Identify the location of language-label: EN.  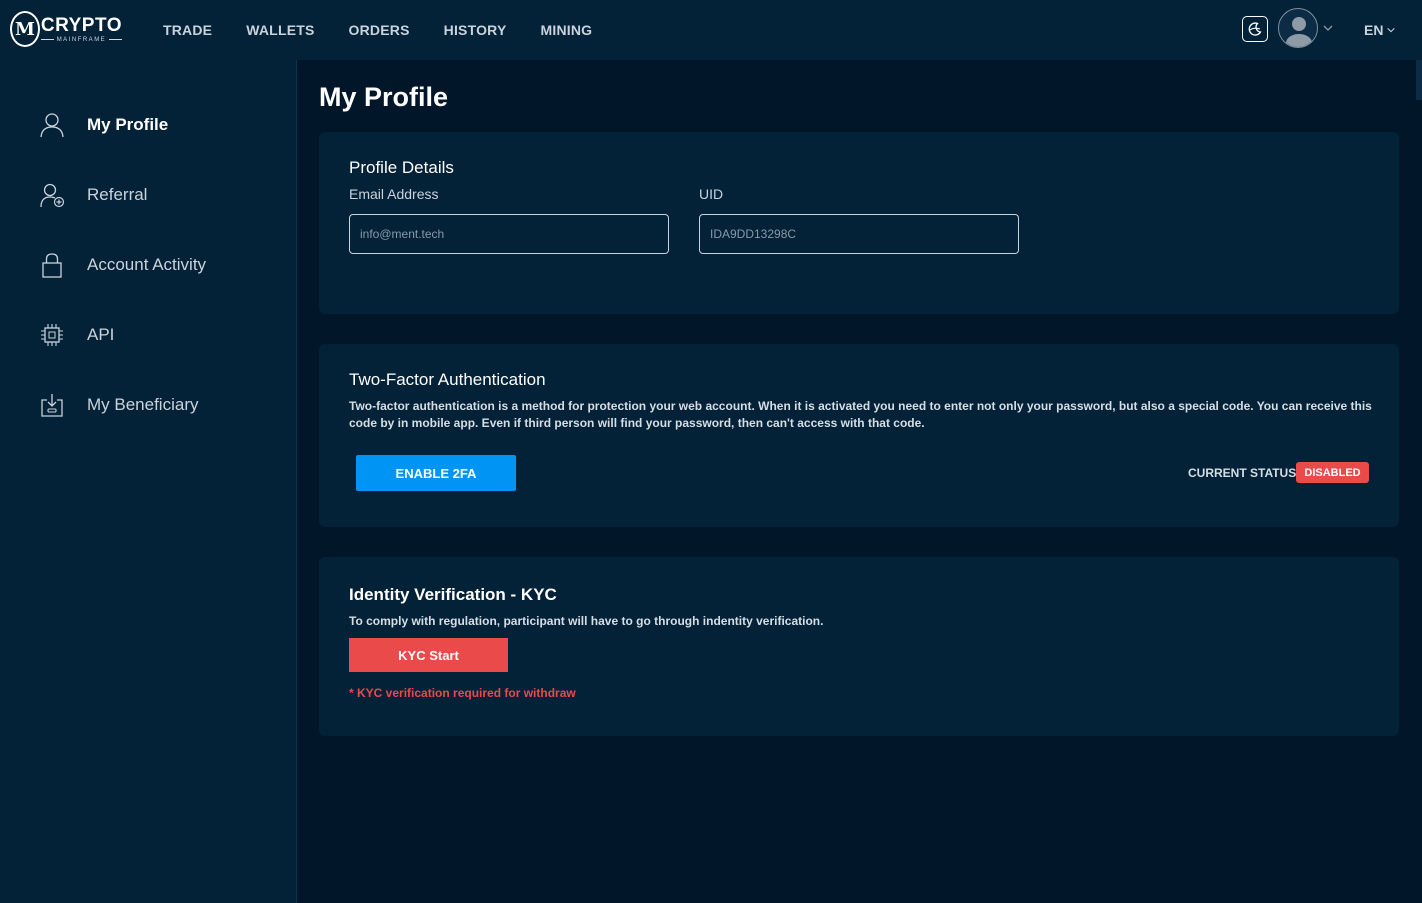
(1374, 30).